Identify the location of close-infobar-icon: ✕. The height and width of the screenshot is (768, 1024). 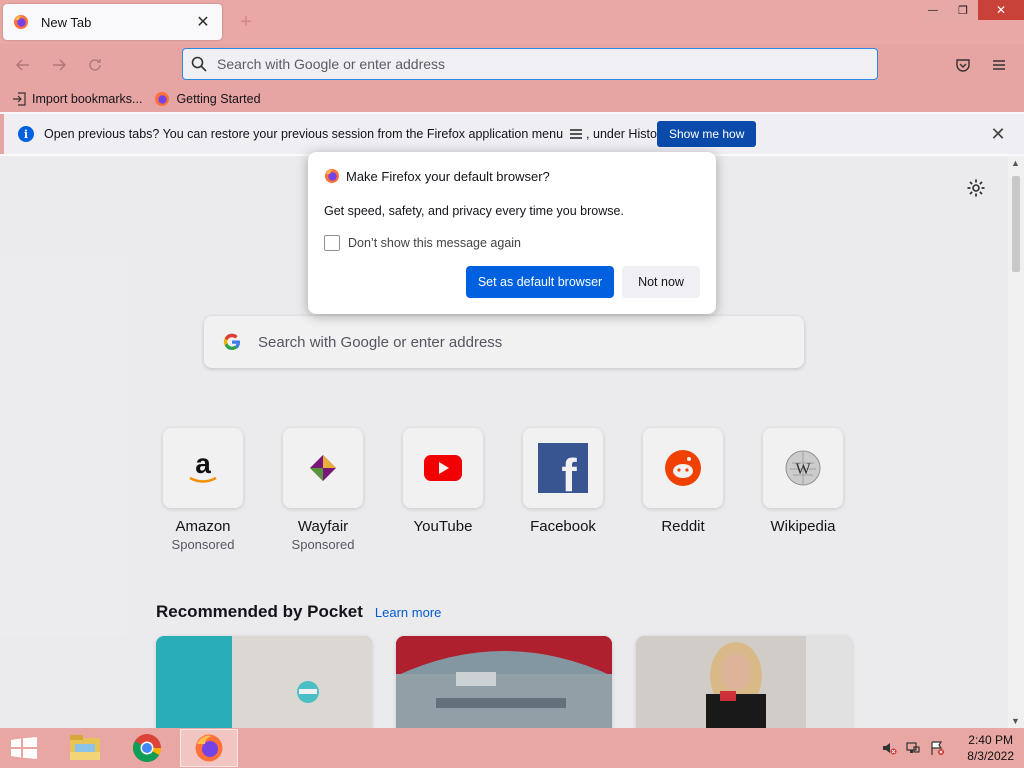
(998, 134).